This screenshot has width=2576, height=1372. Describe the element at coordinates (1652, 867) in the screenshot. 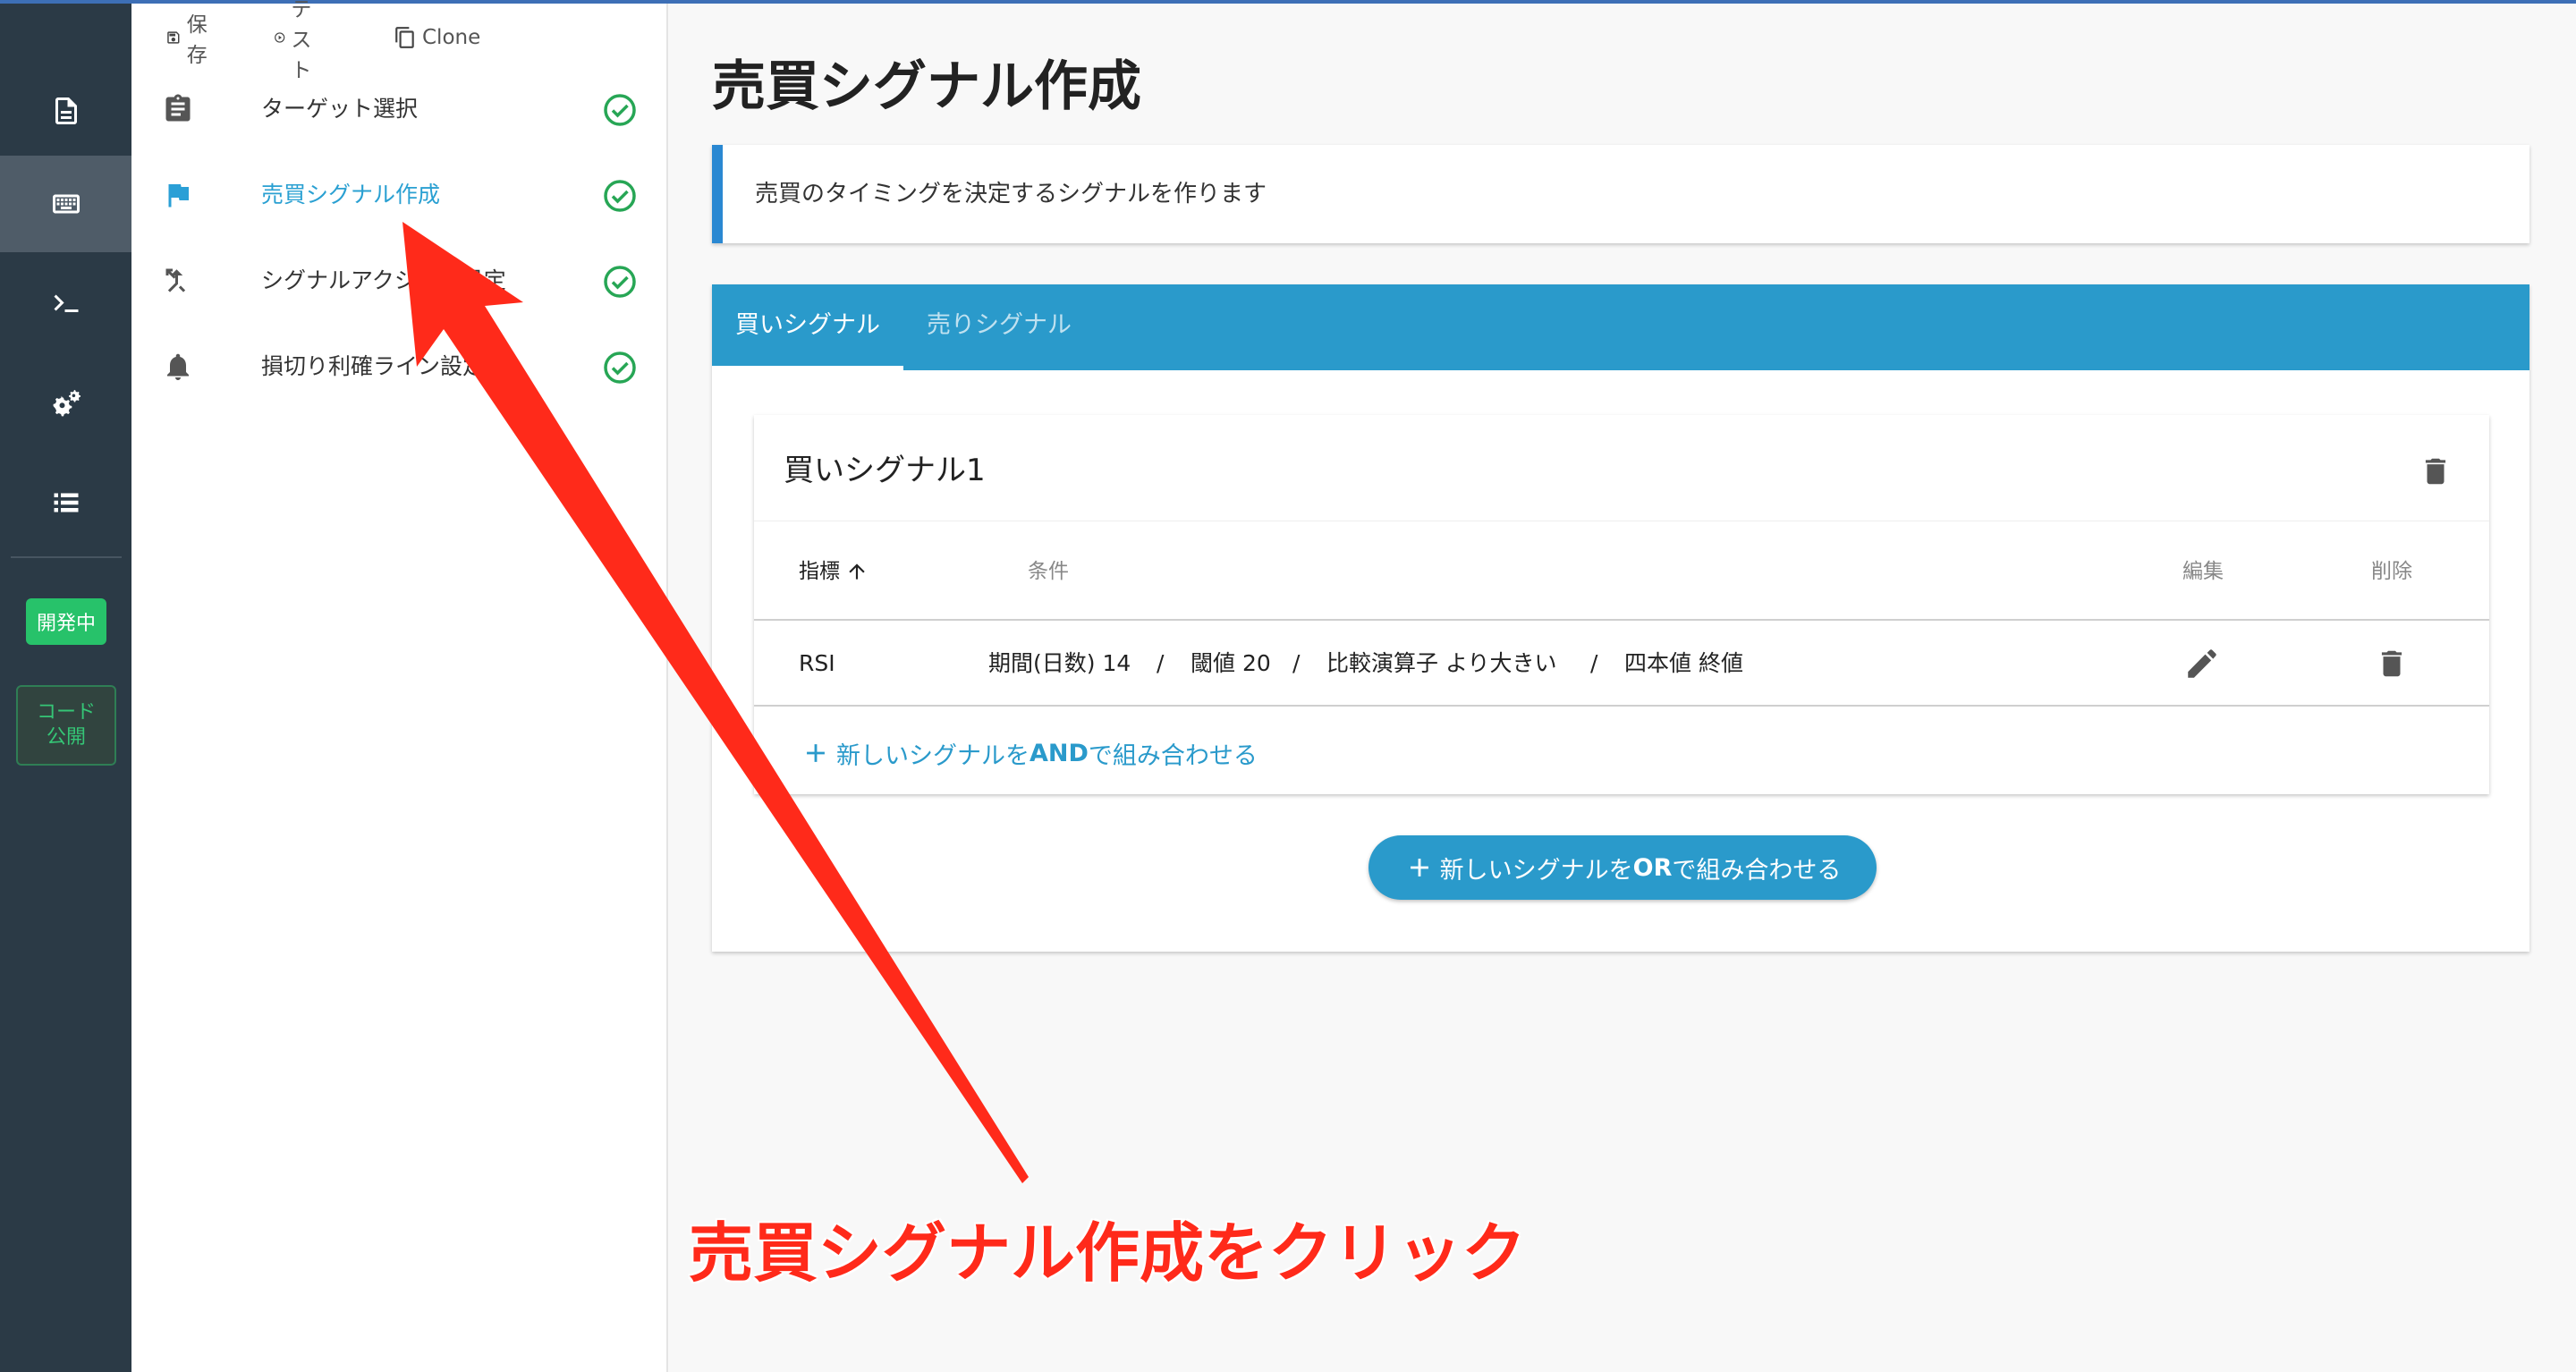

I see `add-or-key: OR` at that location.